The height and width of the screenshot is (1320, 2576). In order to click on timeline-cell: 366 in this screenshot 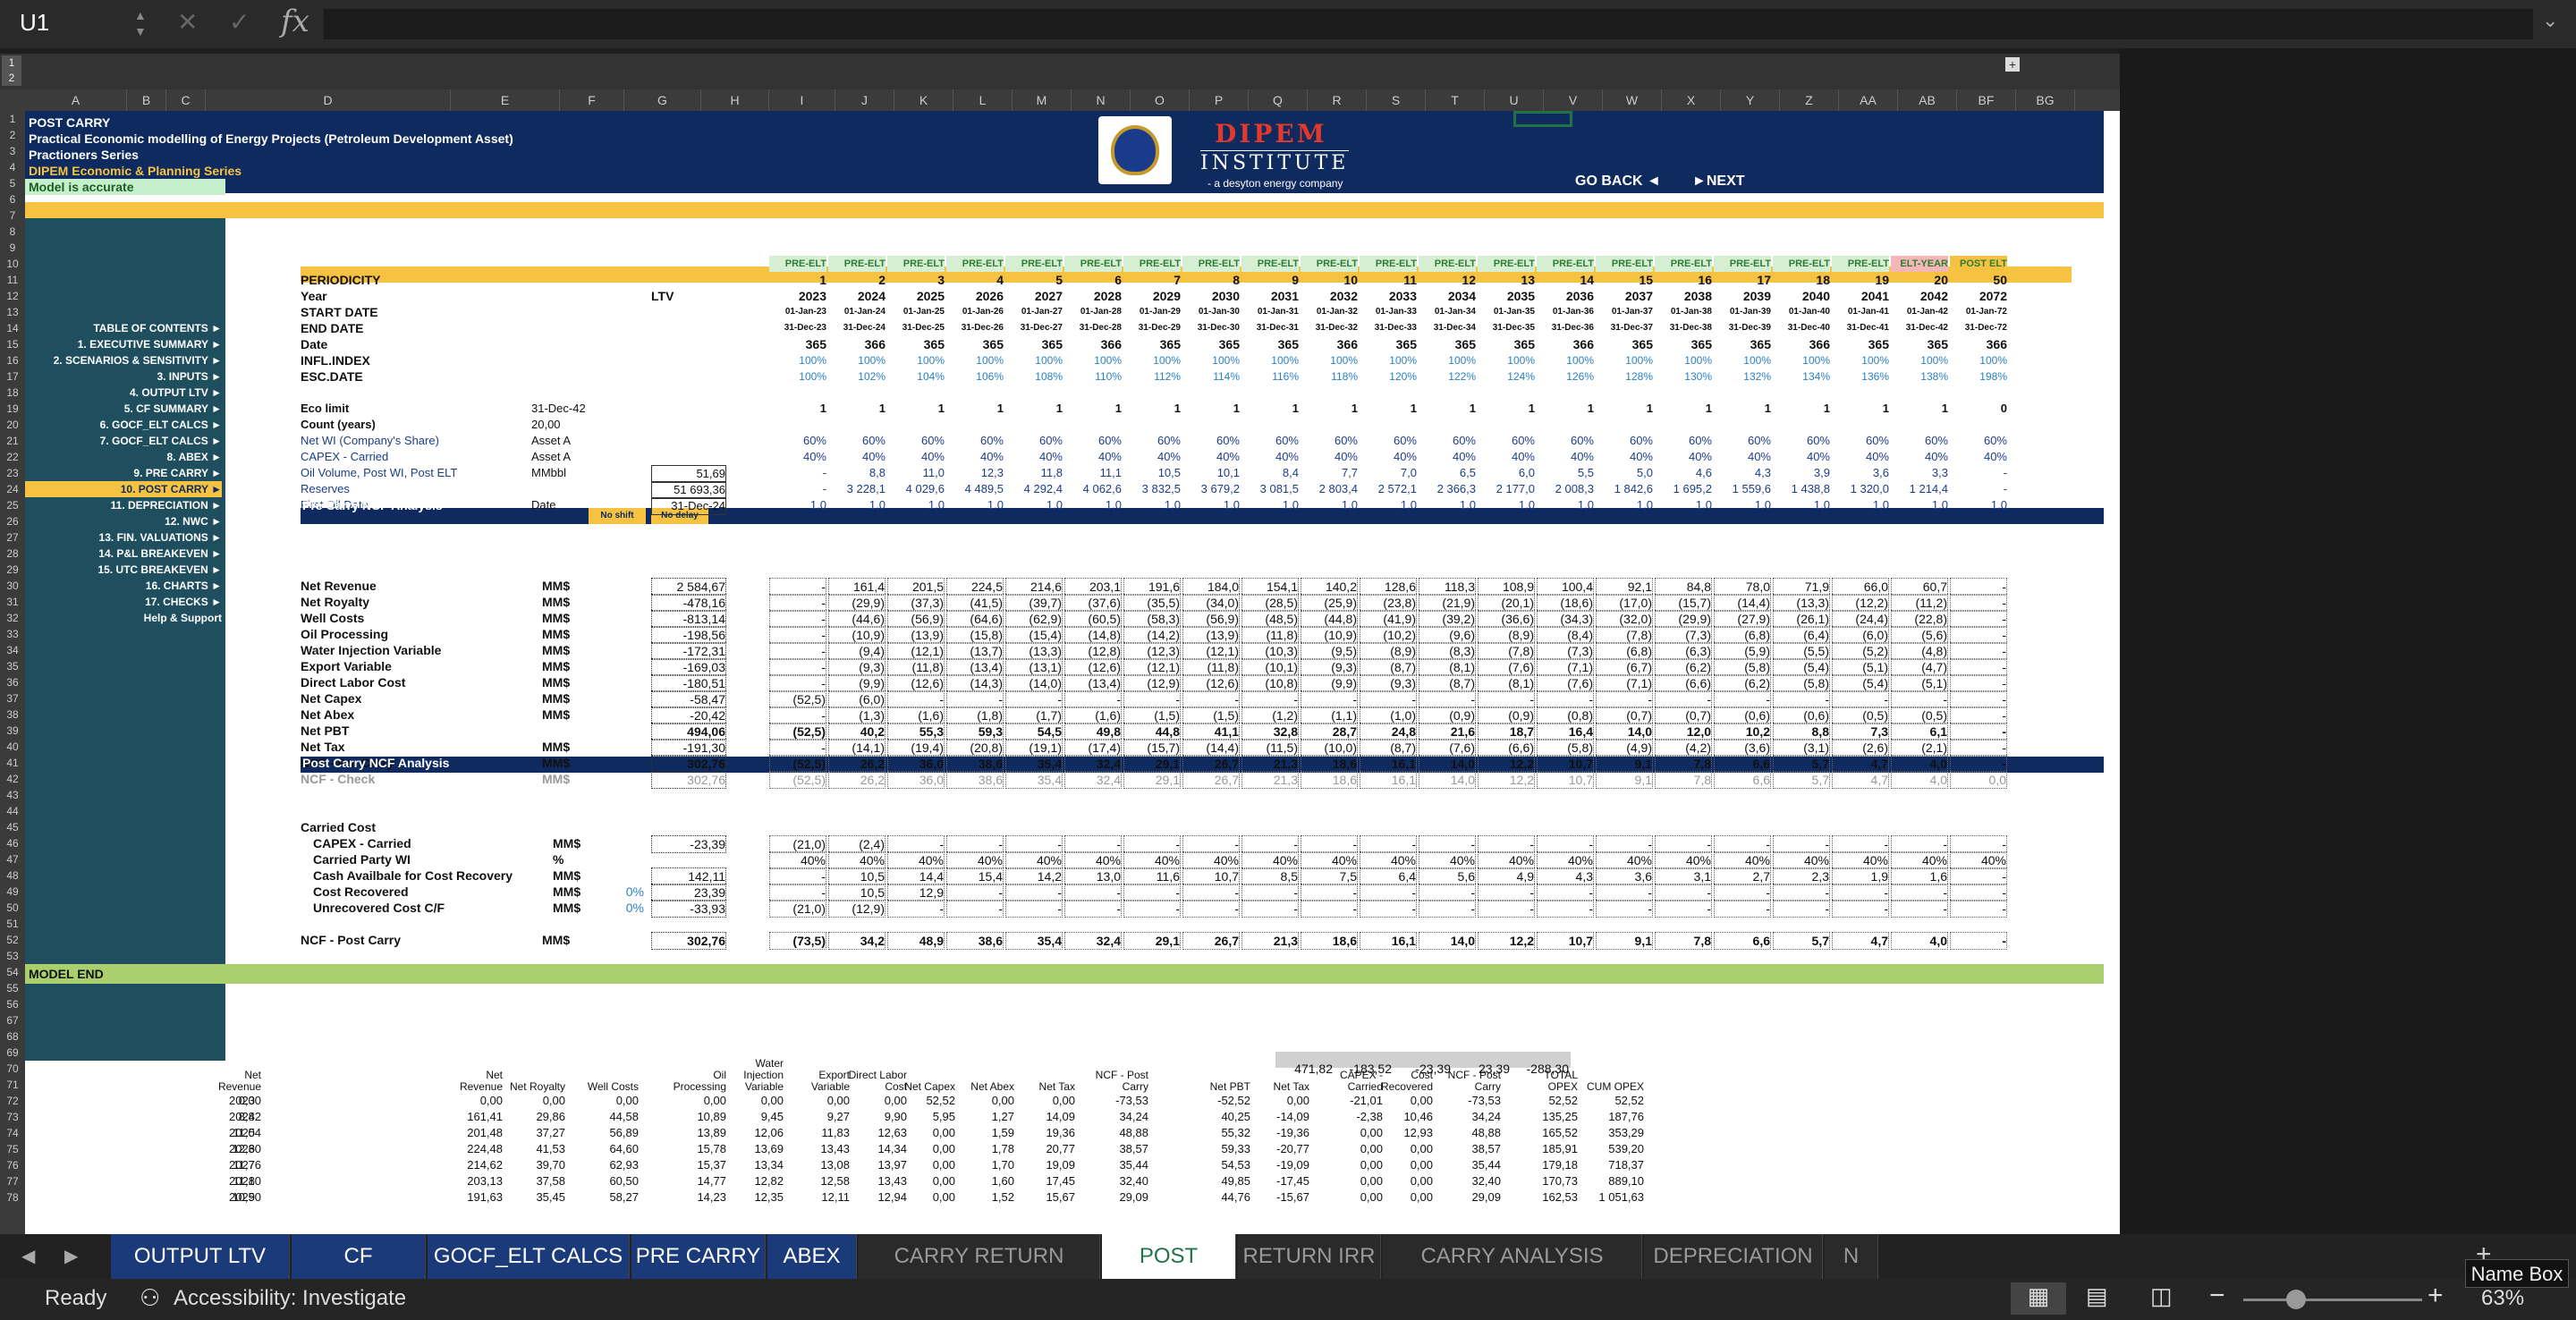, I will do `click(857, 344)`.